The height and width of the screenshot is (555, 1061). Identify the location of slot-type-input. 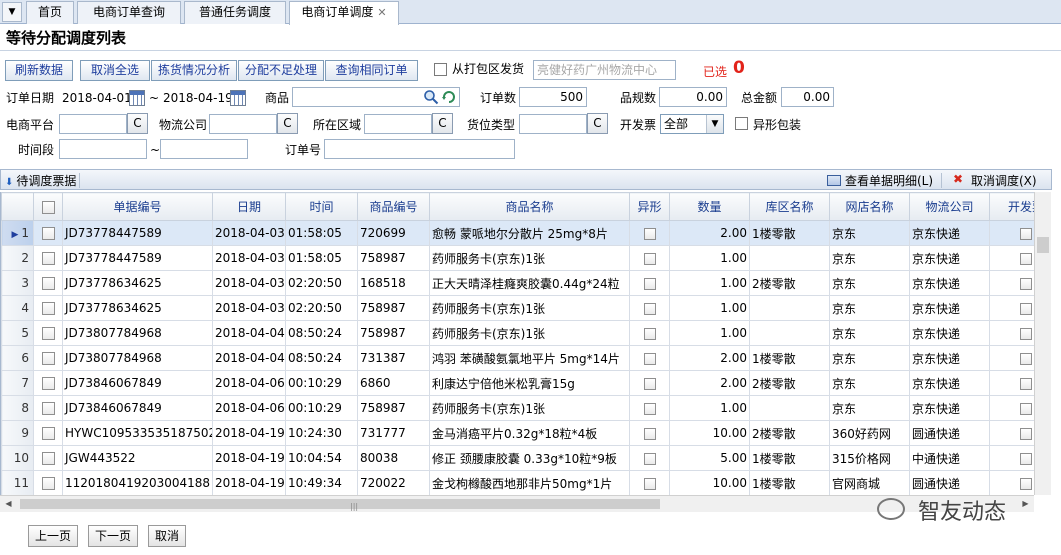
(553, 124).